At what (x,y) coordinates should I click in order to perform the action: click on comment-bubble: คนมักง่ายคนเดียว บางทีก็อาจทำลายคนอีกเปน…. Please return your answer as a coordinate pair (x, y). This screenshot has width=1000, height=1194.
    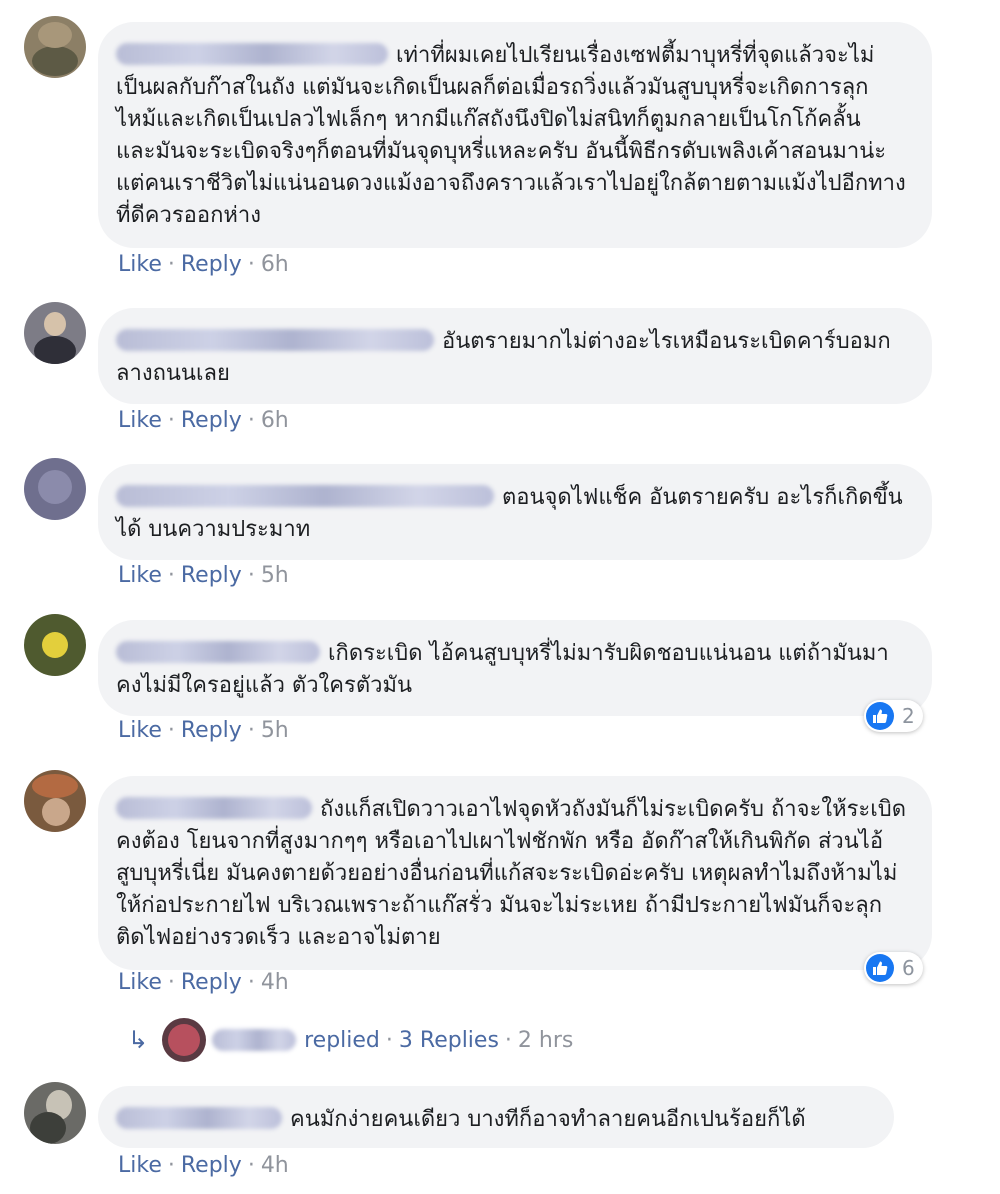
    Looking at the image, I should click on (496, 1117).